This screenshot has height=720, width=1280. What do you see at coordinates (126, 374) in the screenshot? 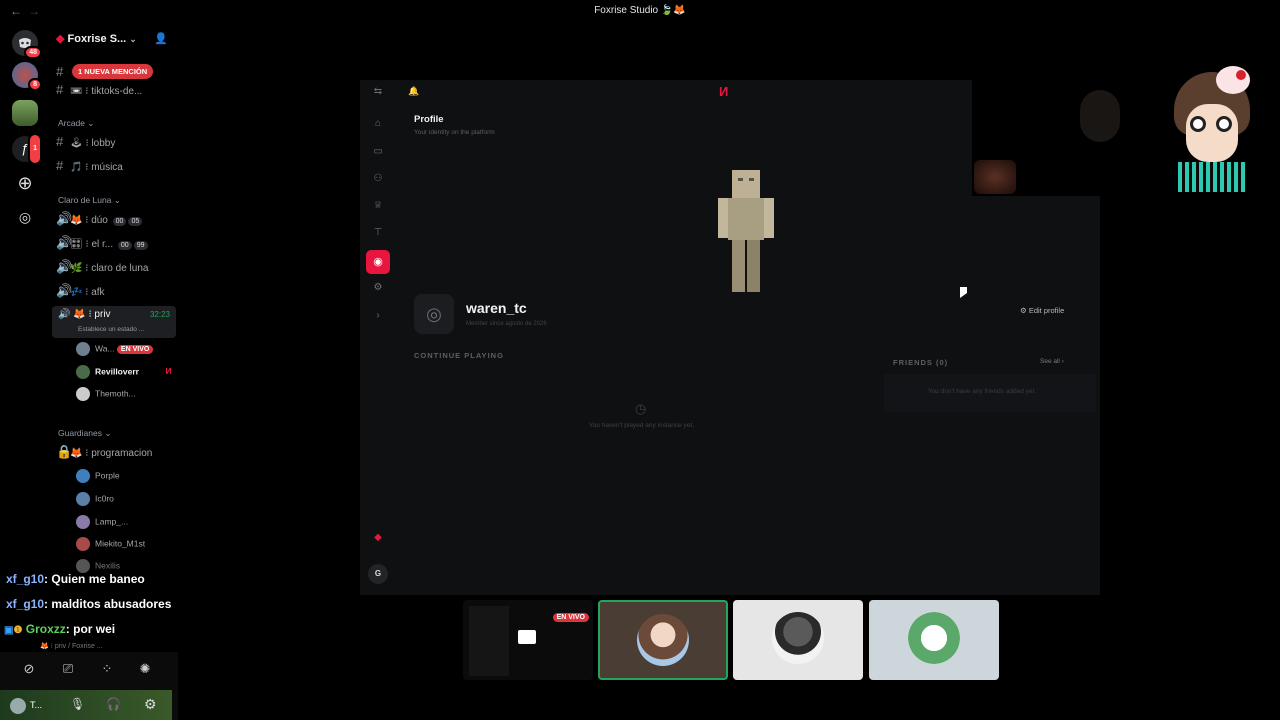
I see `voice-user: Revilloverr И` at bounding box center [126, 374].